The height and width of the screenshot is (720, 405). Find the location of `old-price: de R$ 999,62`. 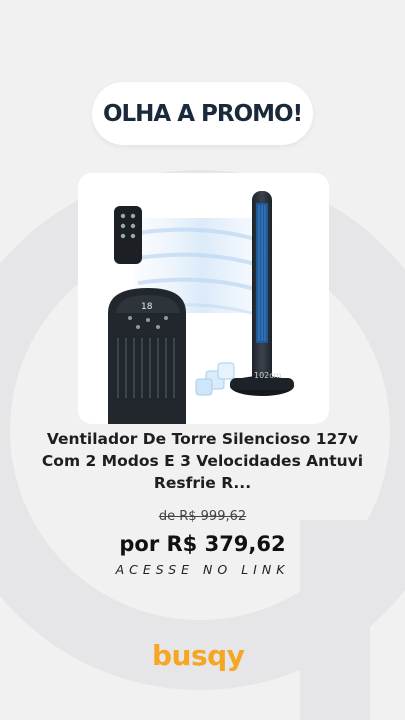

old-price: de R$ 999,62 is located at coordinates (202, 516).